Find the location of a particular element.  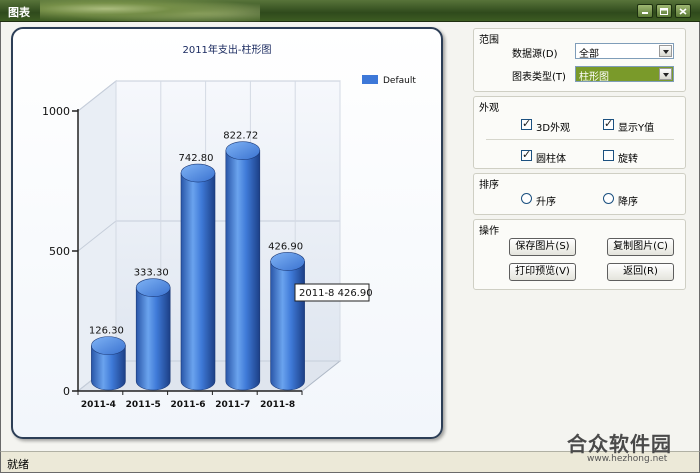

title-bar: 图表 is located at coordinates (350, 11).